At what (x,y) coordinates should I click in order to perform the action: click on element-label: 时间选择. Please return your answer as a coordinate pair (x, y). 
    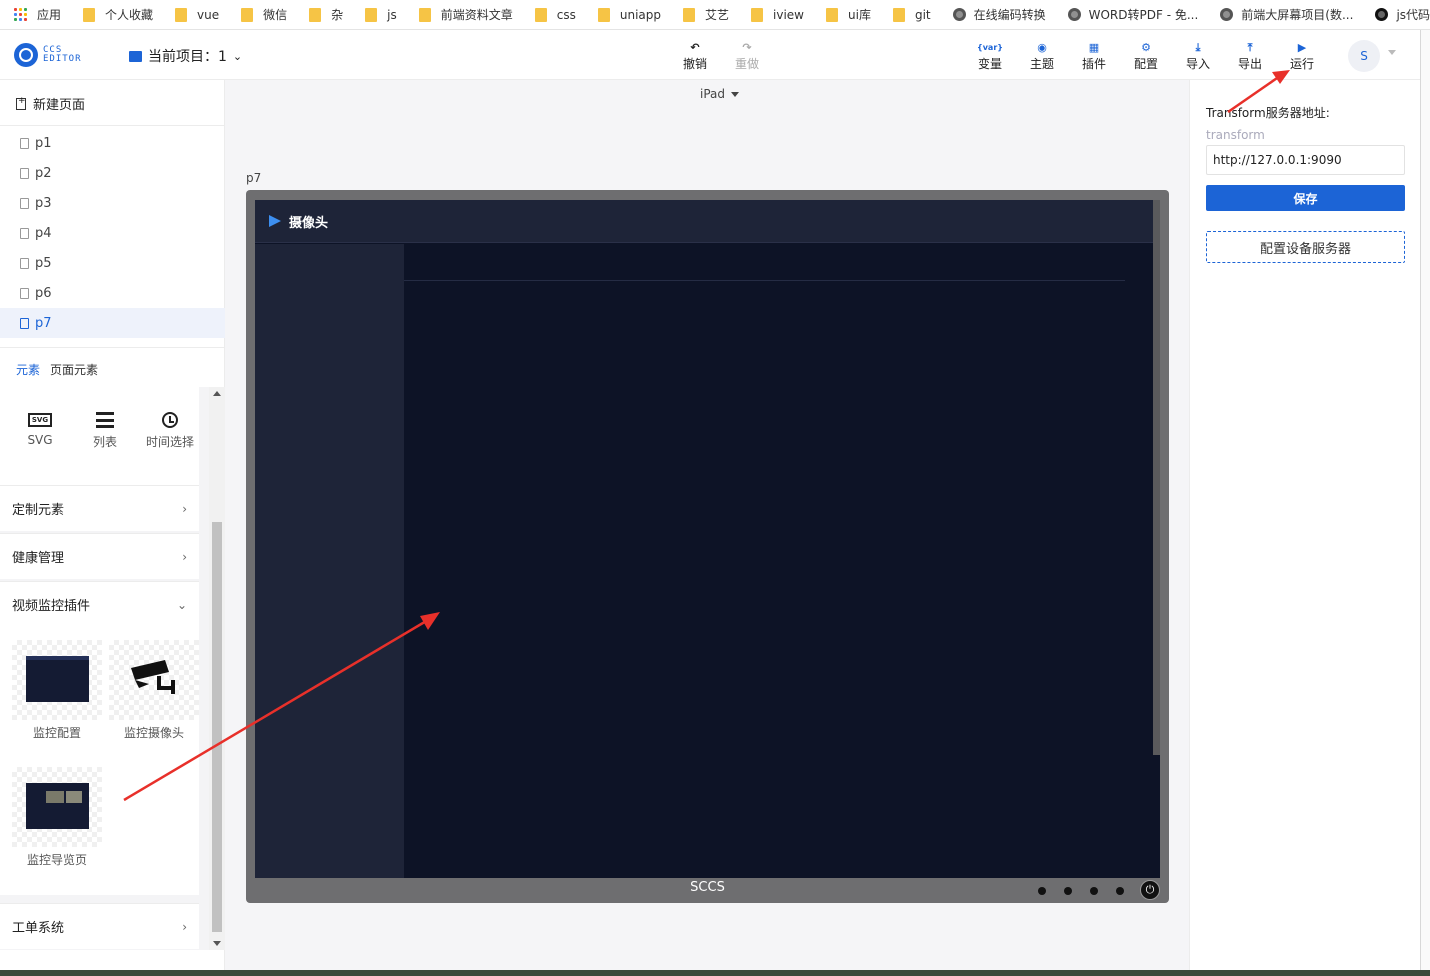
    Looking at the image, I should click on (169, 442).